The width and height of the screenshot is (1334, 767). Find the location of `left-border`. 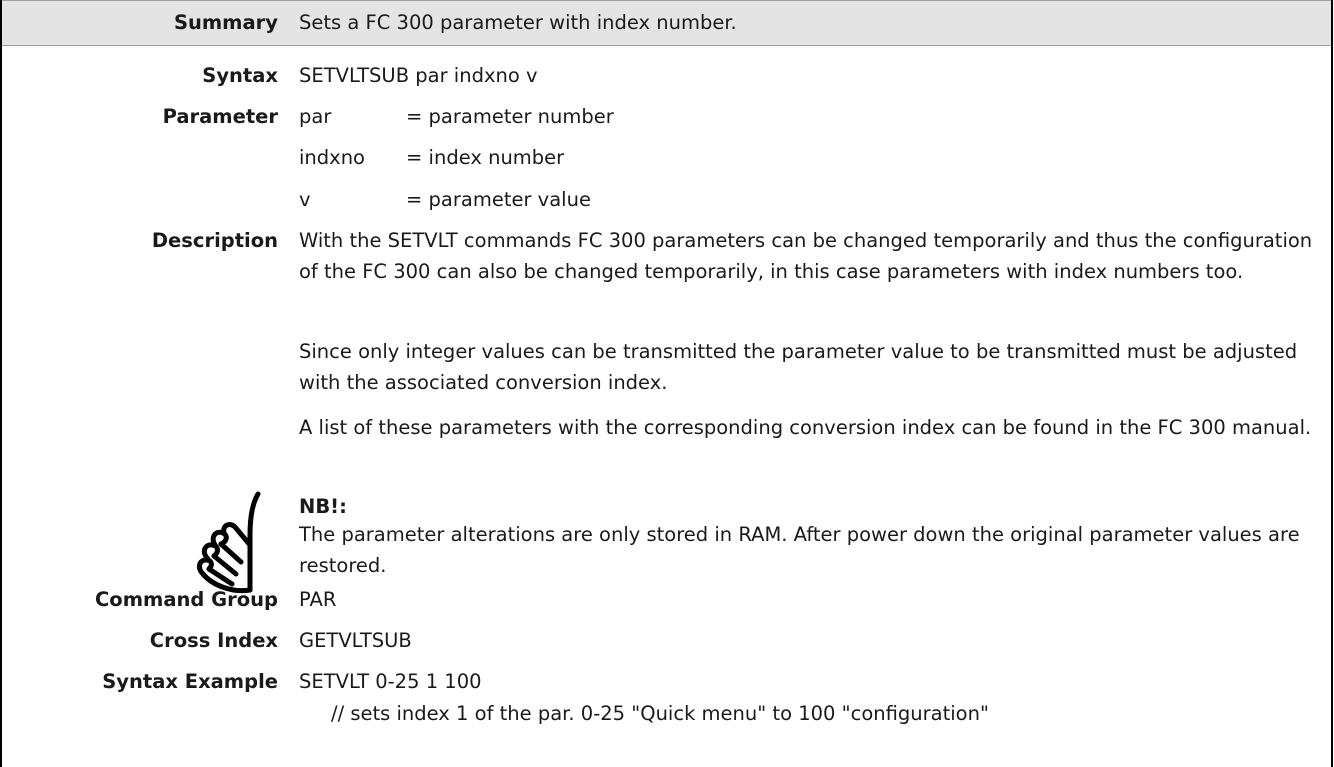

left-border is located at coordinates (1, 383).